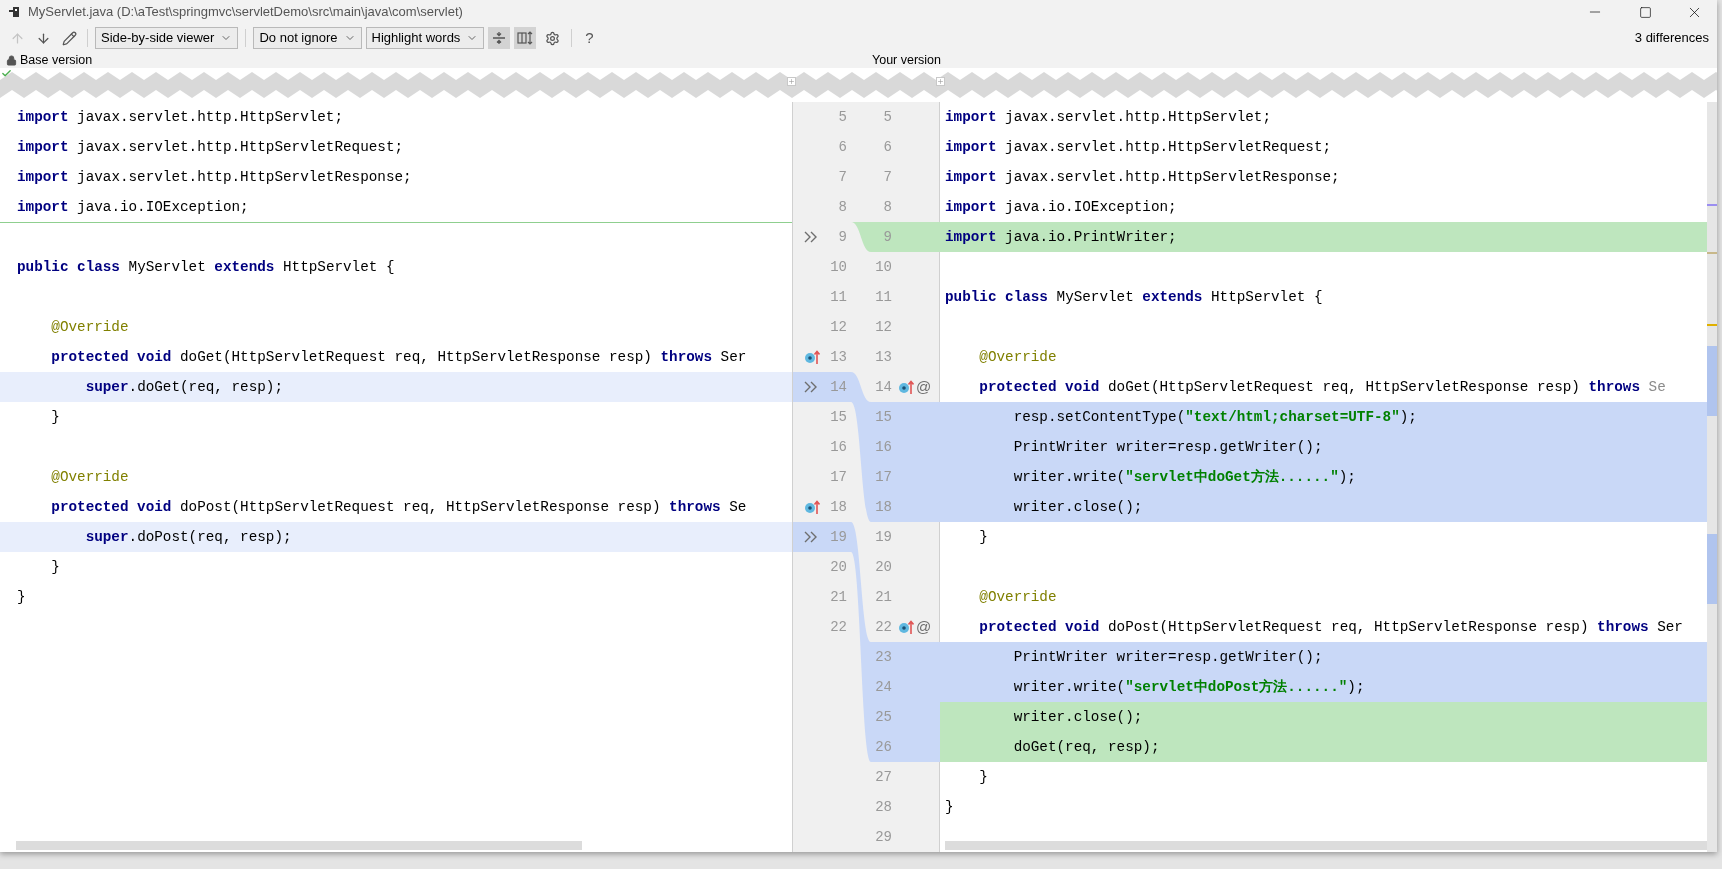 The height and width of the screenshot is (869, 1722). What do you see at coordinates (1188, 687) in the screenshot?
I see `code-line: writer.write("servlet中doPost方法......");` at bounding box center [1188, 687].